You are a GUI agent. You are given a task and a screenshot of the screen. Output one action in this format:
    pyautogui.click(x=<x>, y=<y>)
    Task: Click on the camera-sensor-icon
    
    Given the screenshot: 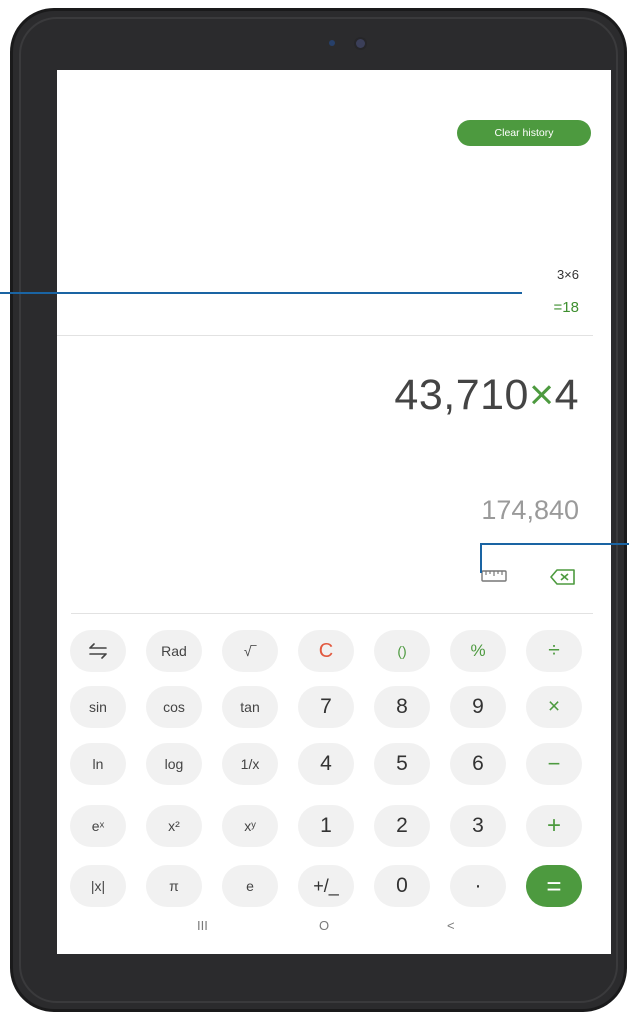 What is the action you would take?
    pyautogui.click(x=332, y=43)
    